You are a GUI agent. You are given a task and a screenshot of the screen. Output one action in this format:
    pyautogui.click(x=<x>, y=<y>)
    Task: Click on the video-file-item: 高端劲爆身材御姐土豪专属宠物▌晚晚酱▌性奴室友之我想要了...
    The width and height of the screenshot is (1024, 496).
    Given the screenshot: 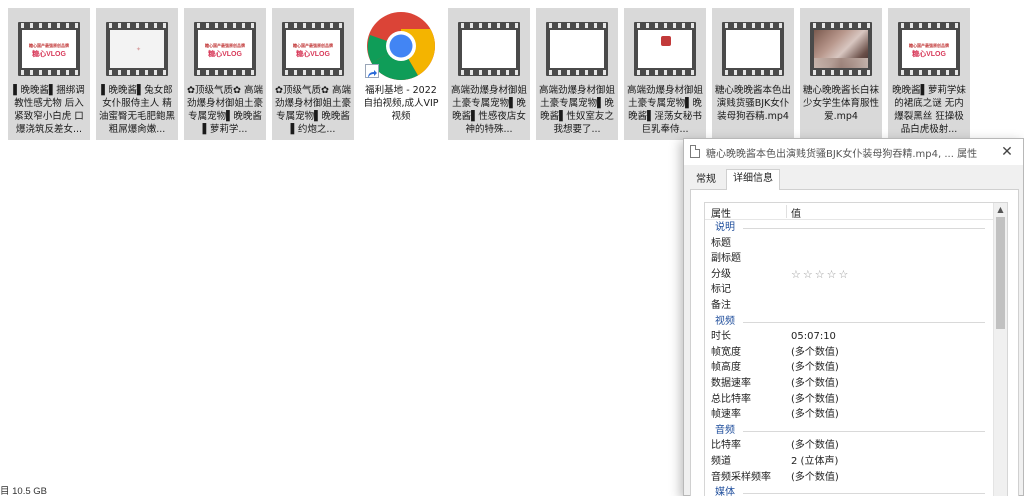 What is the action you would take?
    pyautogui.click(x=577, y=74)
    